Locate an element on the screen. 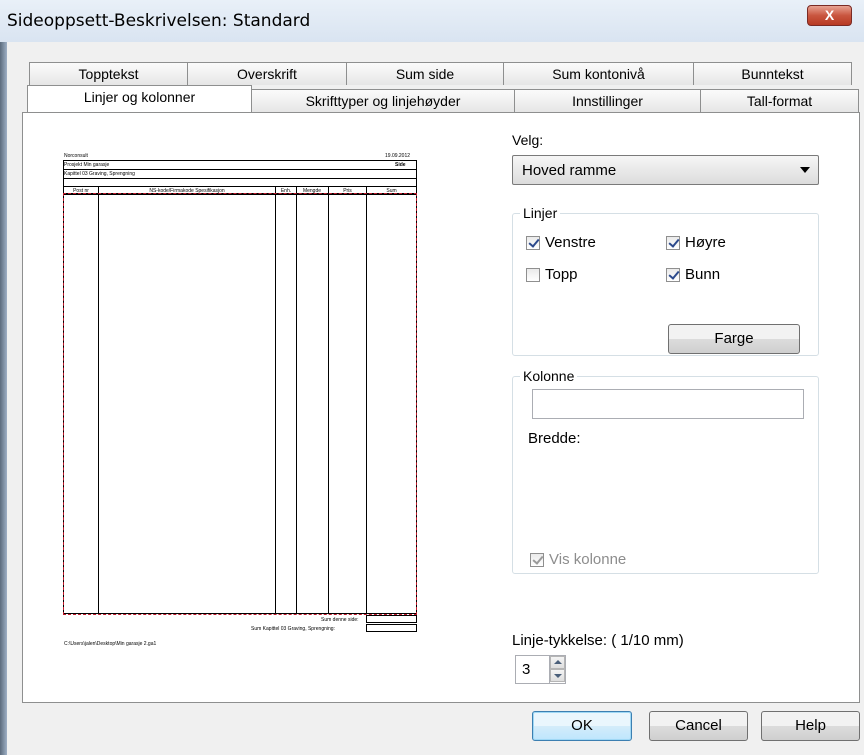  preview-file-path: C:\Users\jalen\Desktop\Min garasje 2.ga1 is located at coordinates (110, 644).